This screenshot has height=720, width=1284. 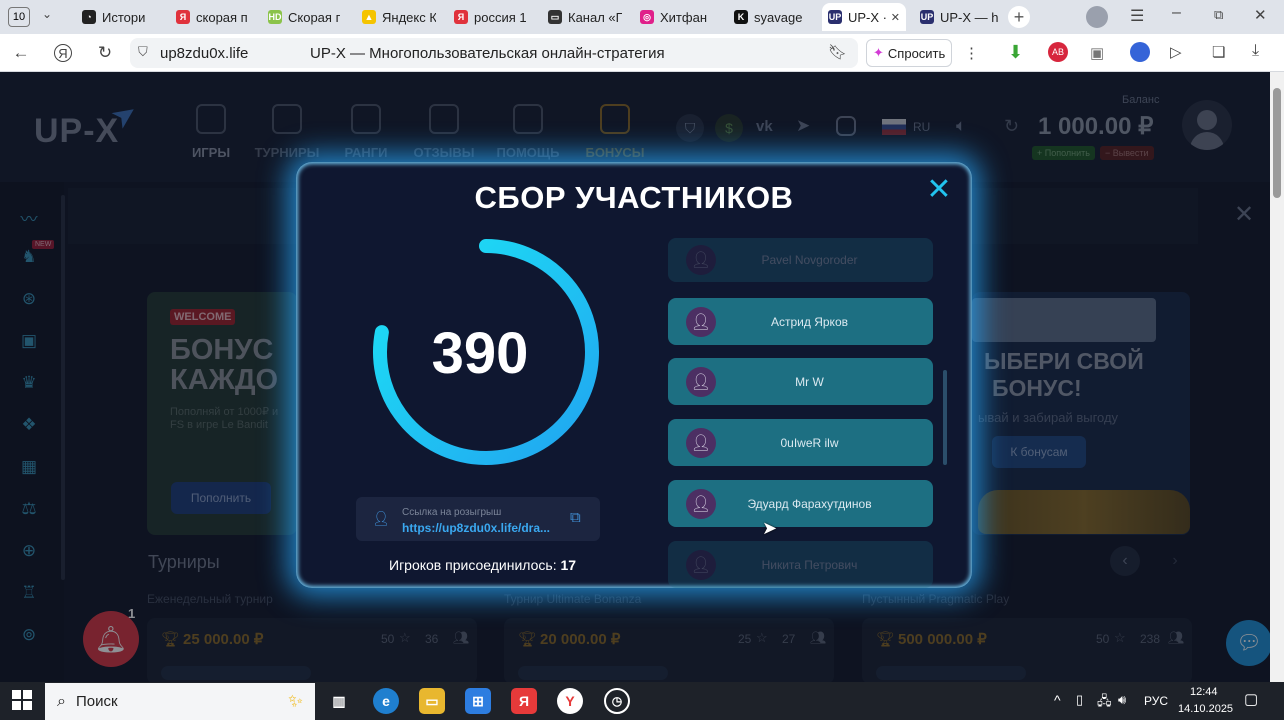 I want to click on recorder-icon: ◷, so click(x=617, y=701).